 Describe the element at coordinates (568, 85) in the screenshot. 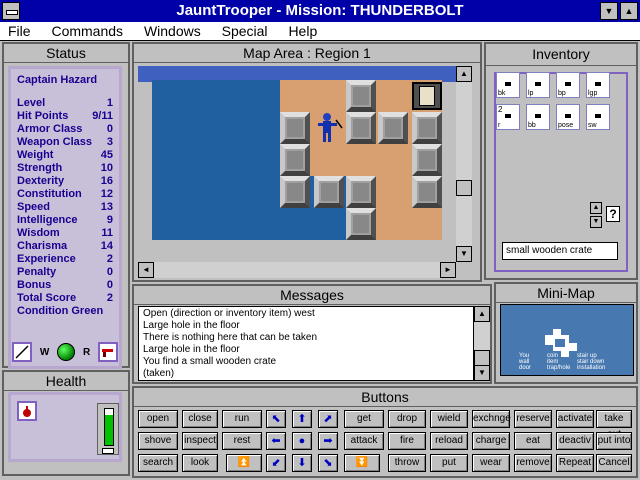

I see `inventory-slot: bp` at that location.